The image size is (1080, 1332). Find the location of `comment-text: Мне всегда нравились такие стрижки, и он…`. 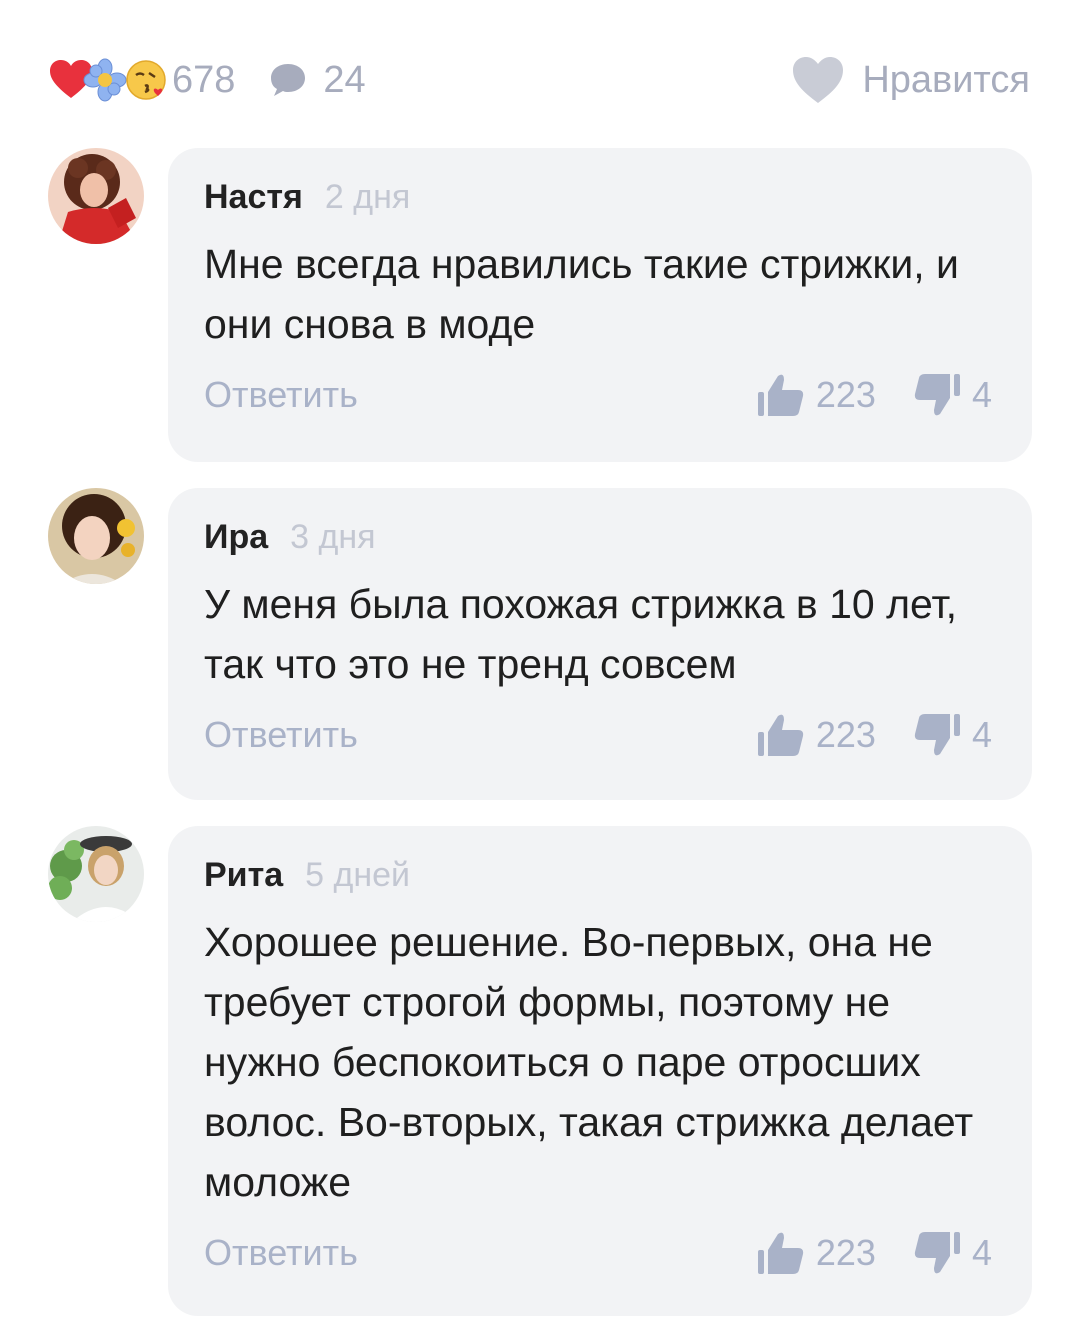

comment-text: Мне всегда нравились такие стрижки, и он… is located at coordinates (581, 294).